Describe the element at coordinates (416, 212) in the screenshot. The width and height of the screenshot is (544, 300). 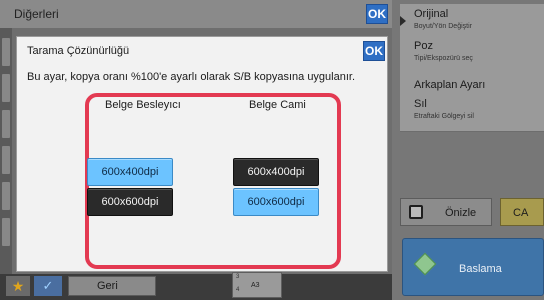
I see `preview-icon` at that location.